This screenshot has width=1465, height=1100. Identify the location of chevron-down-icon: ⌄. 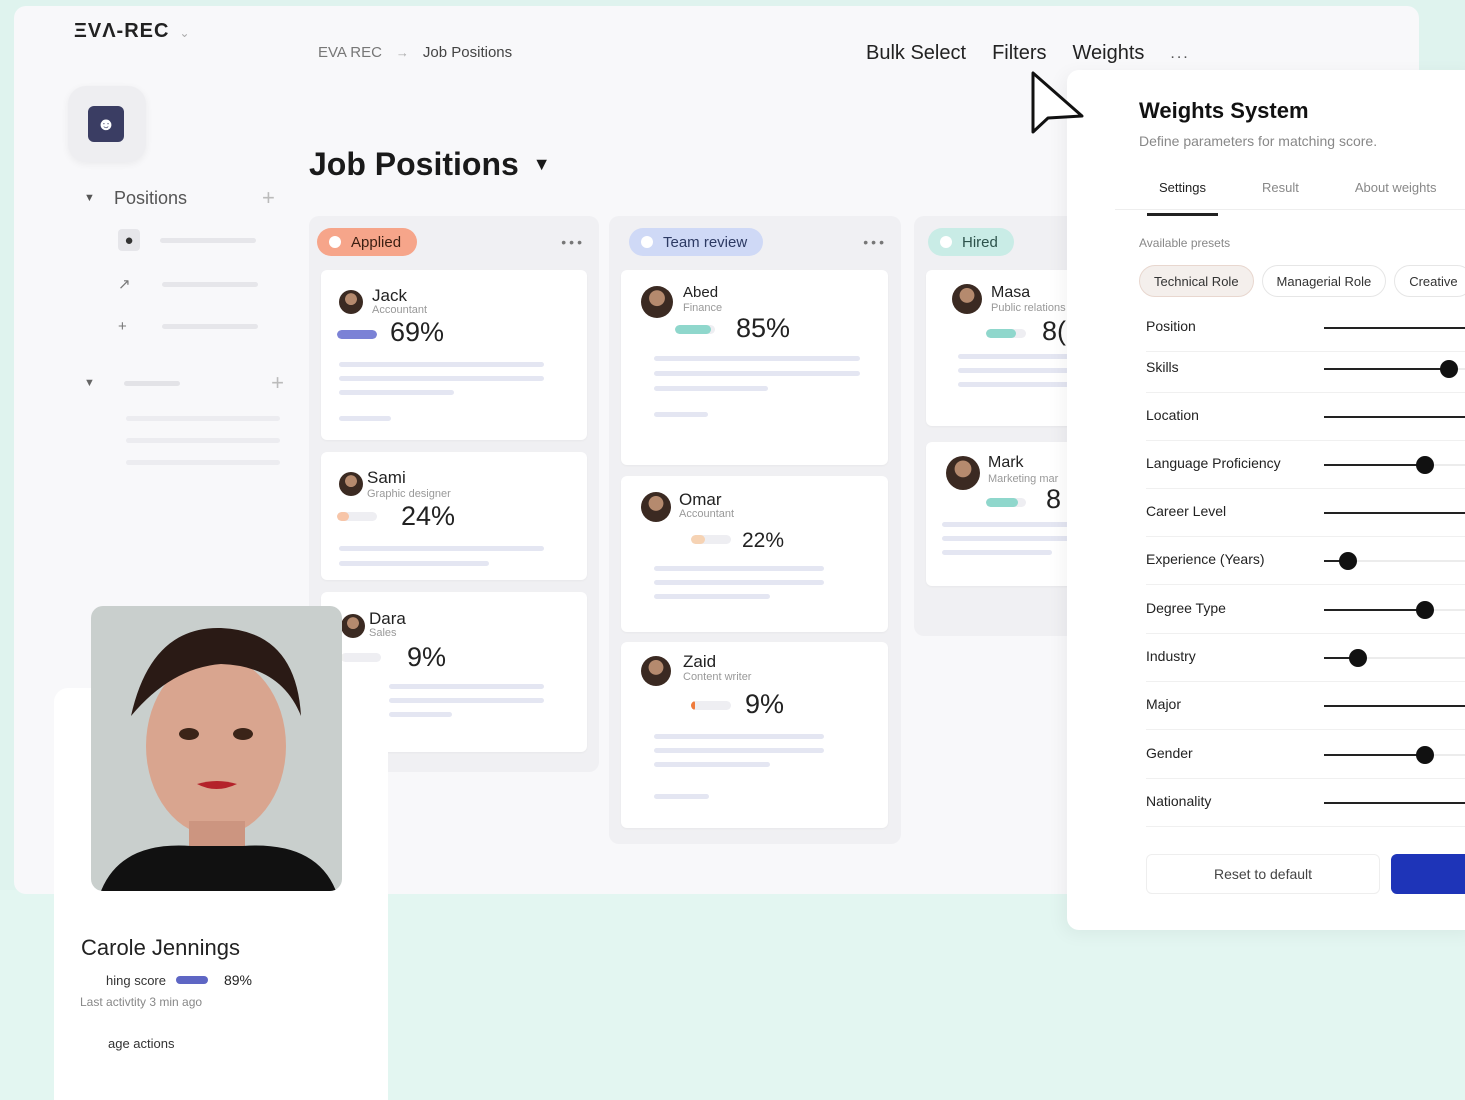
(184, 33).